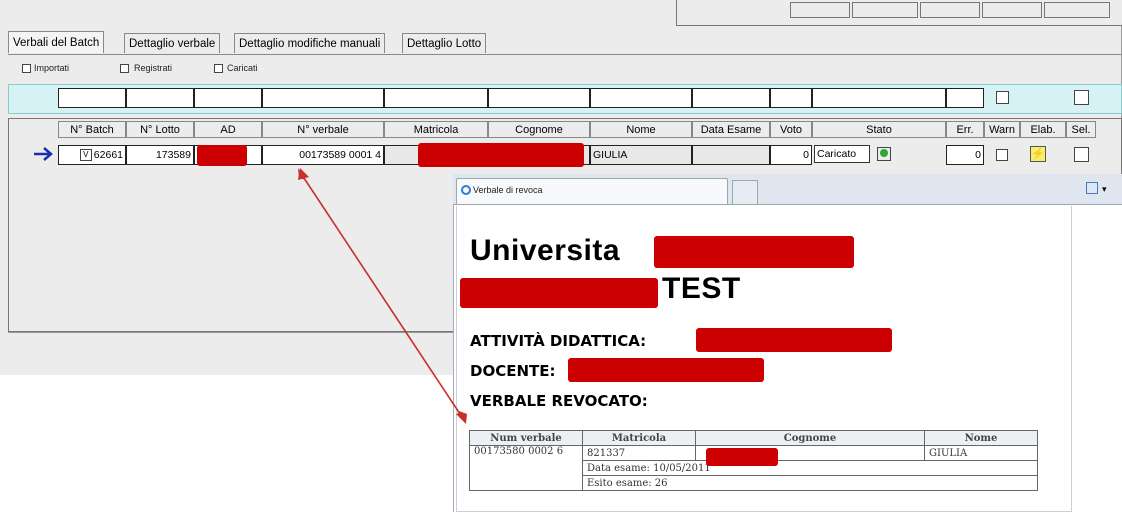 This screenshot has height=512, width=1122. Describe the element at coordinates (965, 155) in the screenshot. I see `row-err-cell: 0` at that location.